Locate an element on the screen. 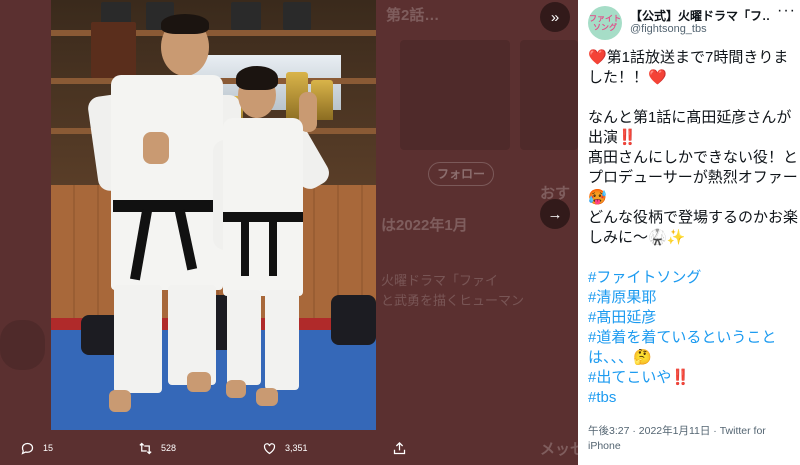  share-icon is located at coordinates (399, 447).